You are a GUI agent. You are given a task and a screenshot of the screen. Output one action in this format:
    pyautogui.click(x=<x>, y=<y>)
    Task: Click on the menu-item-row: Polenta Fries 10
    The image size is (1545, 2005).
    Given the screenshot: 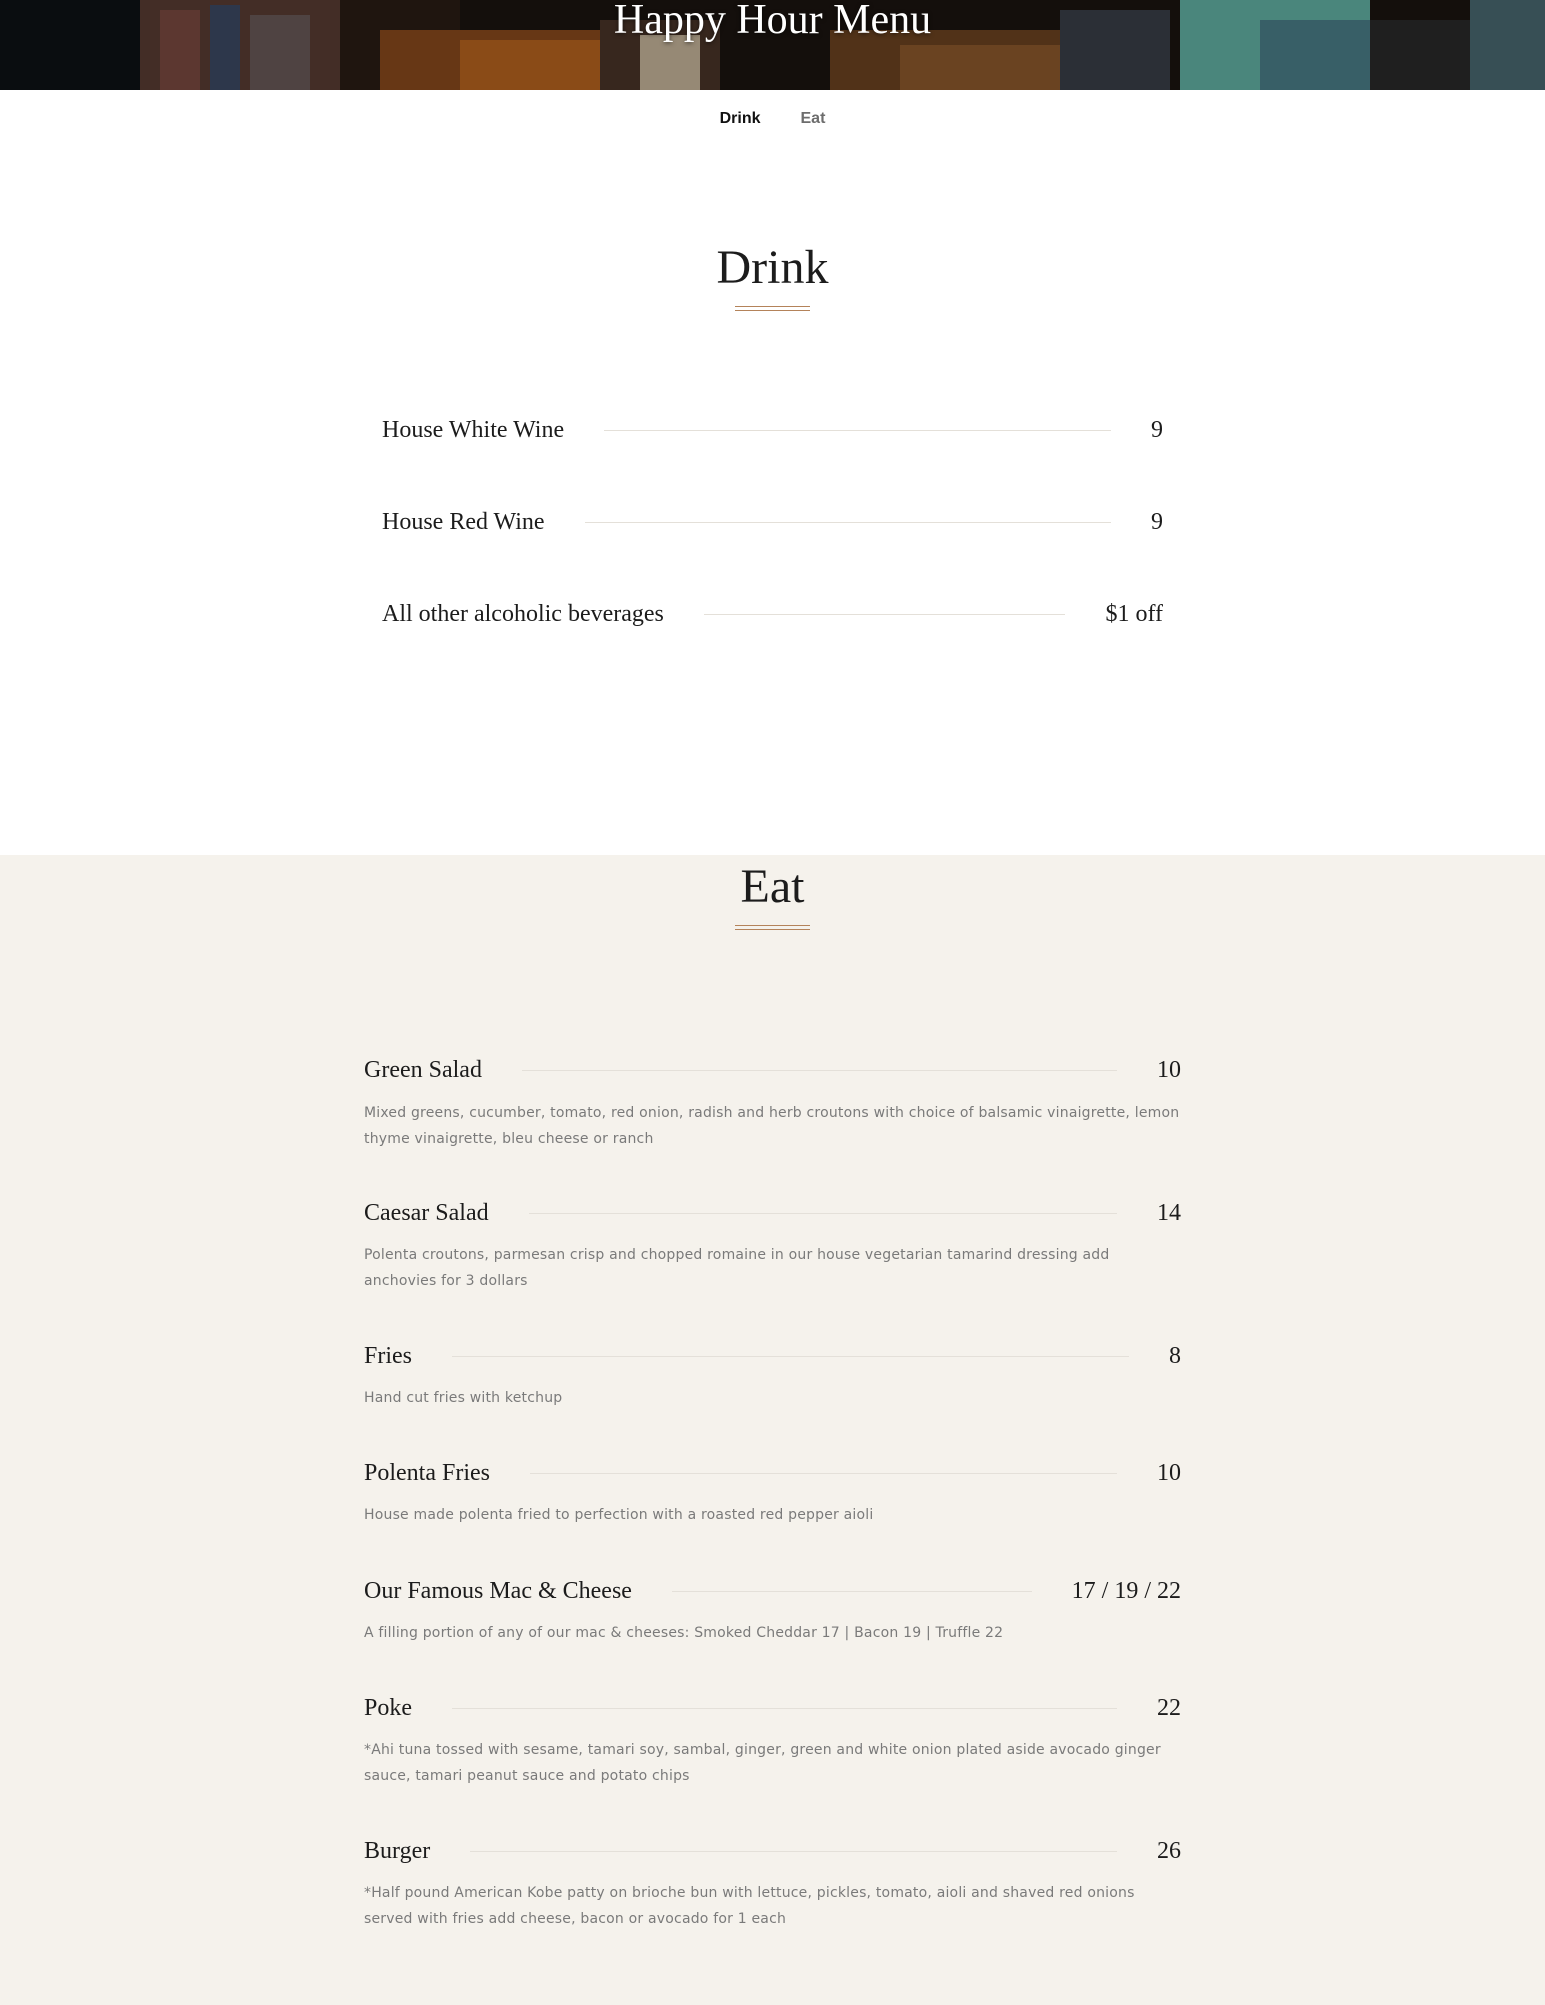 What is the action you would take?
    pyautogui.click(x=772, y=1473)
    